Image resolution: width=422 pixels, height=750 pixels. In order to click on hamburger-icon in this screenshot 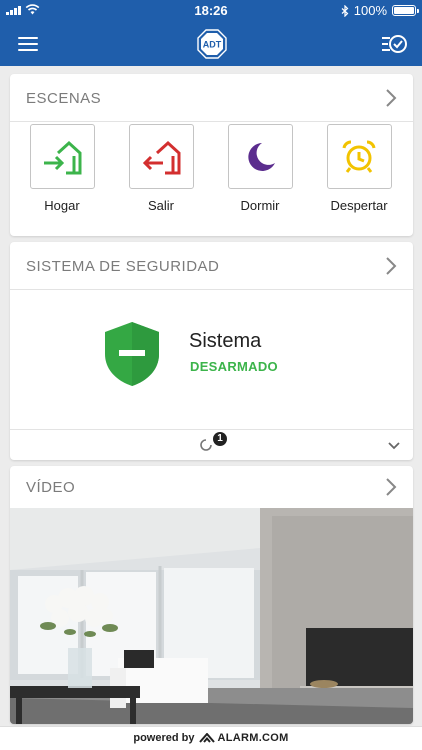, I will do `click(29, 44)`.